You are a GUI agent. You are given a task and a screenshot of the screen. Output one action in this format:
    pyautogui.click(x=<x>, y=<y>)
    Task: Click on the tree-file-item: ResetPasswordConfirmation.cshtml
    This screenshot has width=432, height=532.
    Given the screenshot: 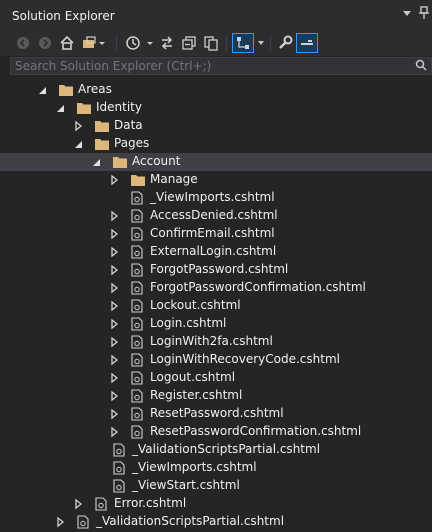 What is the action you would take?
    pyautogui.click(x=216, y=432)
    